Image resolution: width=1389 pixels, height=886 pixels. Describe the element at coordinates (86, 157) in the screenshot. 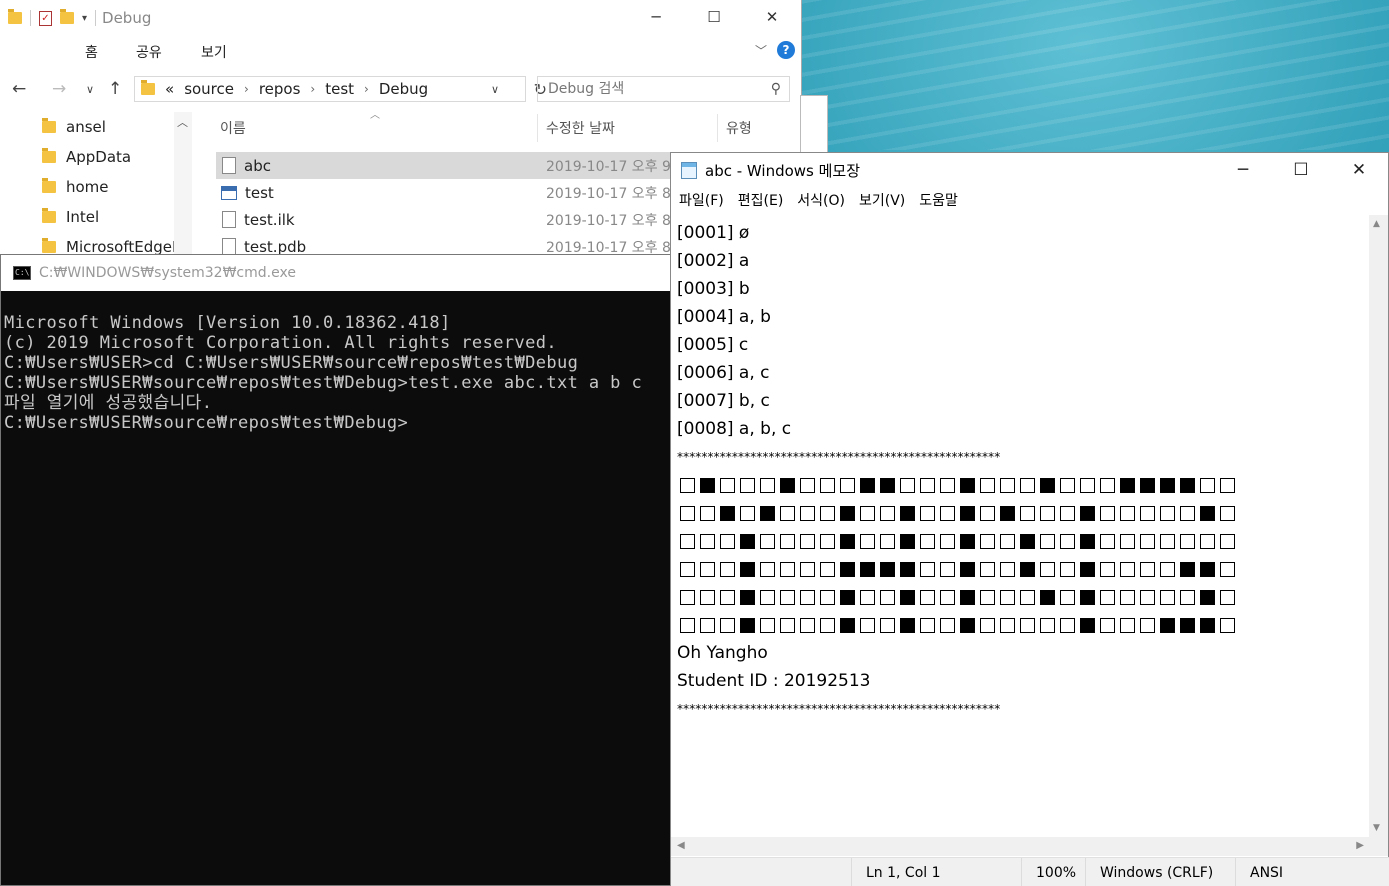

I see `nav-item-appdata: AppData` at that location.